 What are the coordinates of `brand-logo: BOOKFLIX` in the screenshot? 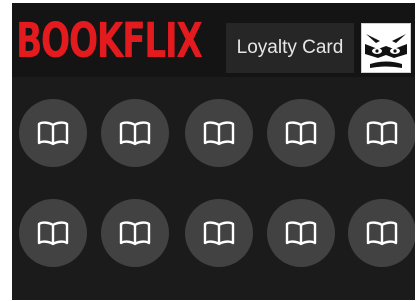 It's located at (109, 41).